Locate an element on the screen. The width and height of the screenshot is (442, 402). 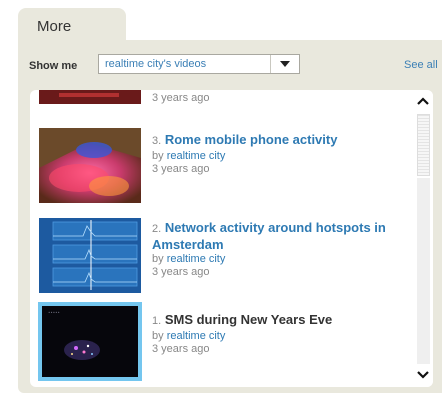
show-me-select: realtime city's videos is located at coordinates (199, 64).